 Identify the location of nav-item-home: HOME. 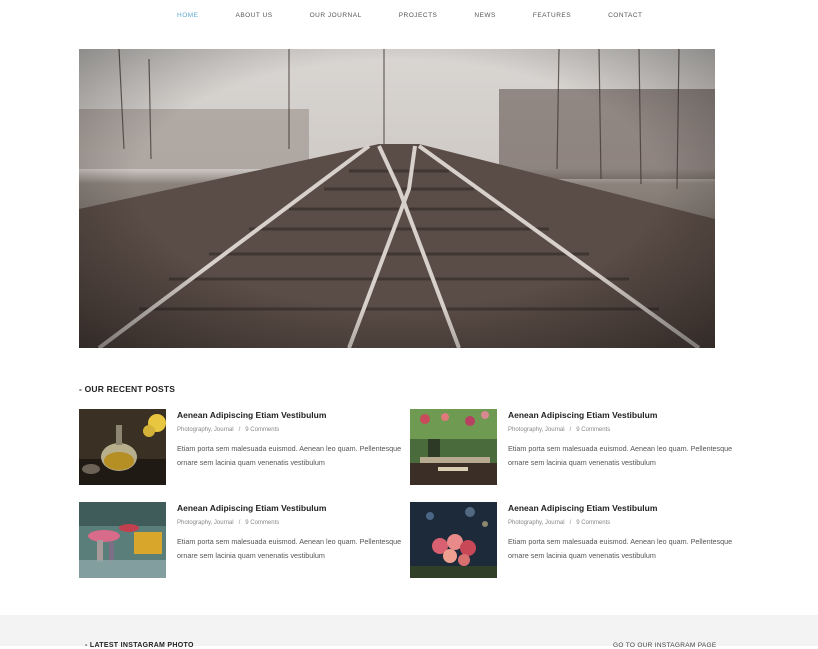
(188, 15).